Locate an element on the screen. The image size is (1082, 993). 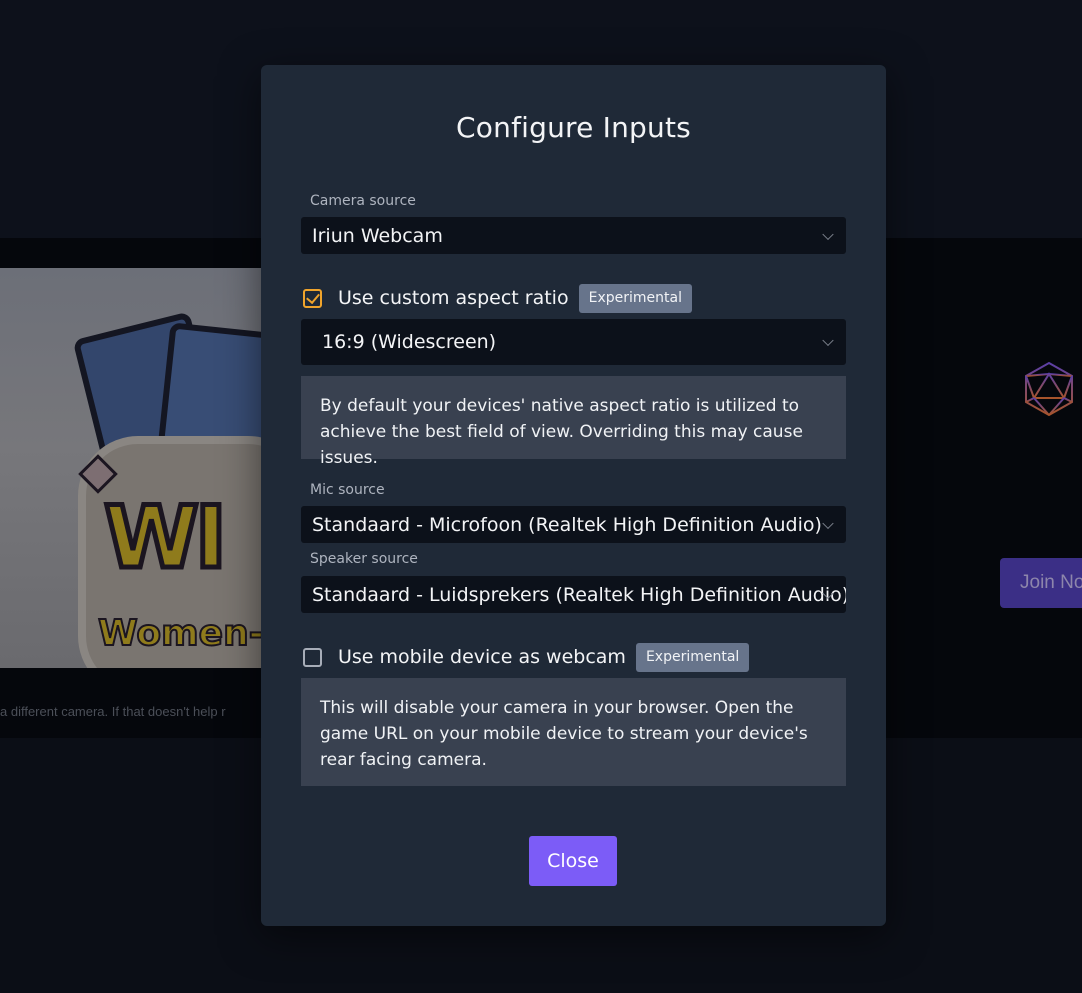
camera-source-select: Iriun Webcam is located at coordinates (573, 235).